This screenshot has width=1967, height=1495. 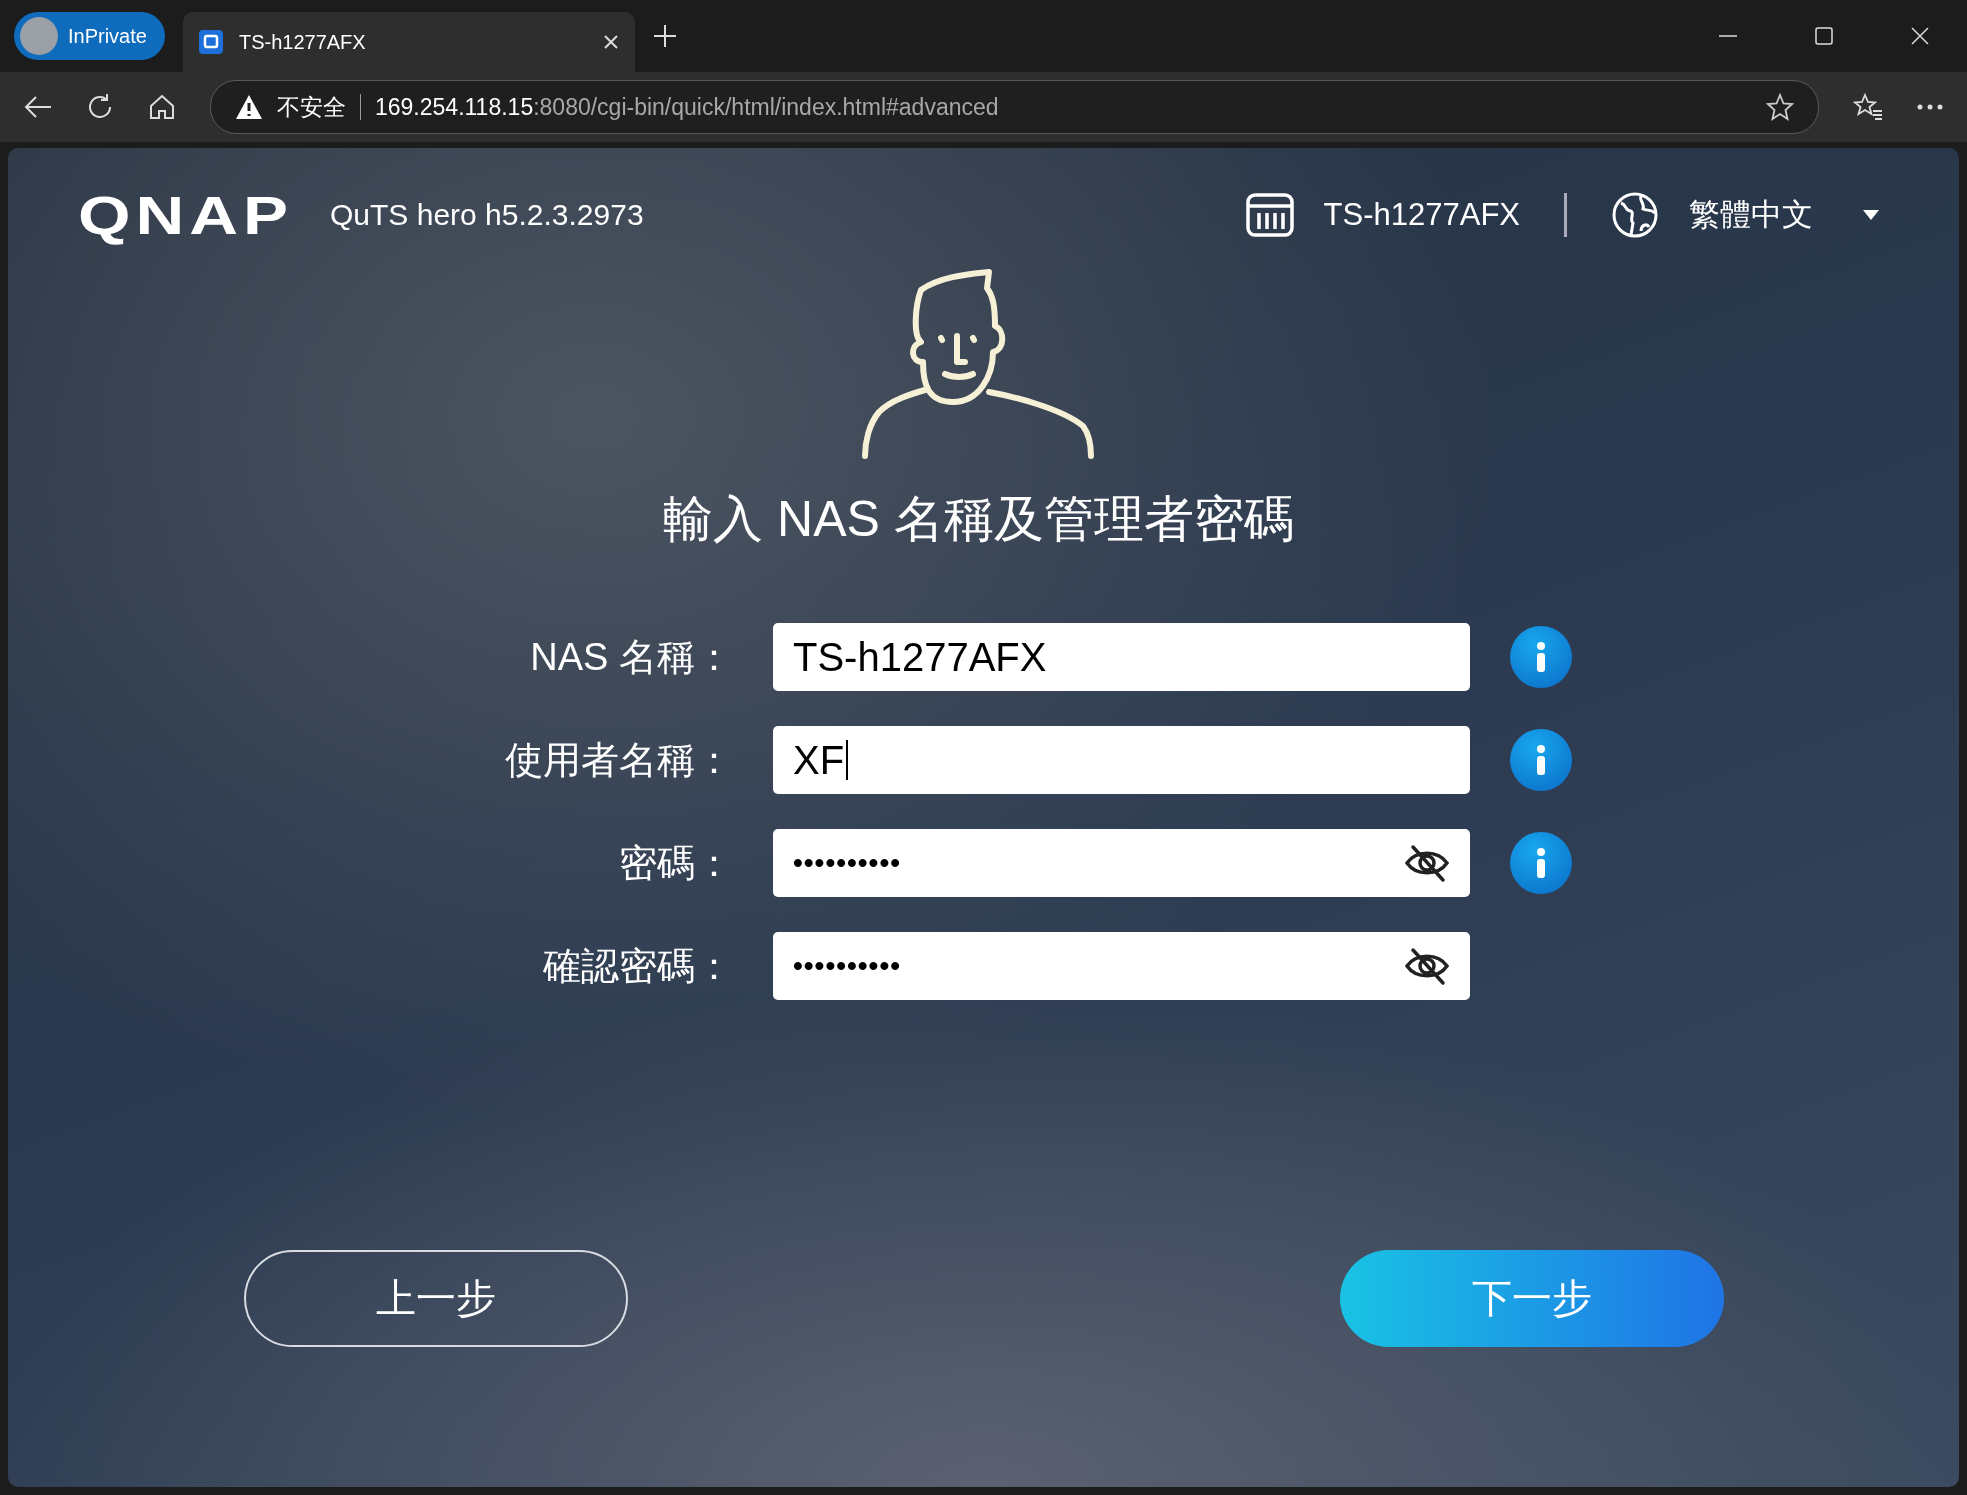 I want to click on version-label: QuTS hero h5.2.3.2973, so click(x=487, y=215).